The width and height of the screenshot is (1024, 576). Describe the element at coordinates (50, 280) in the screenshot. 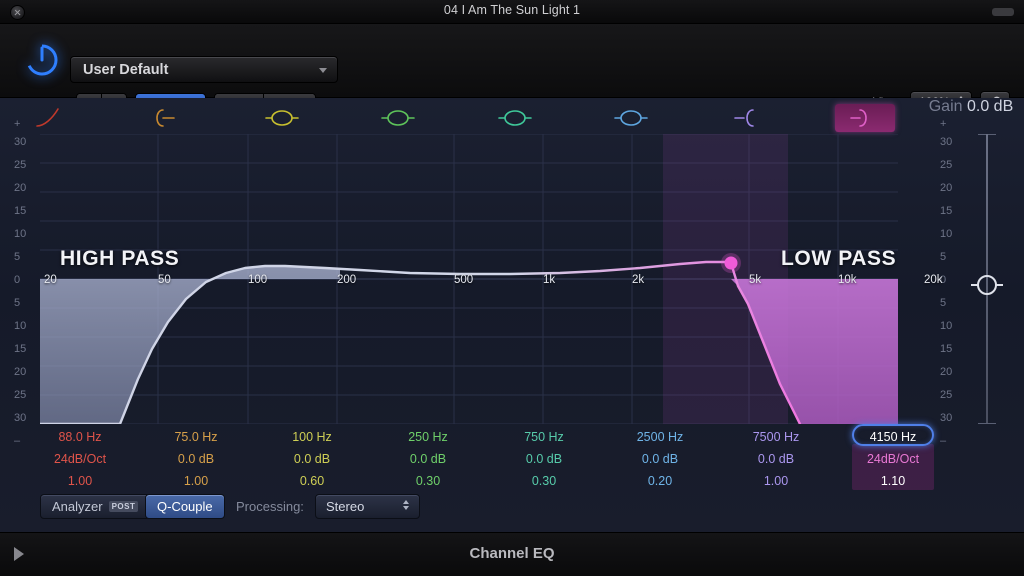

I see `frequency-tick-label: 20` at that location.